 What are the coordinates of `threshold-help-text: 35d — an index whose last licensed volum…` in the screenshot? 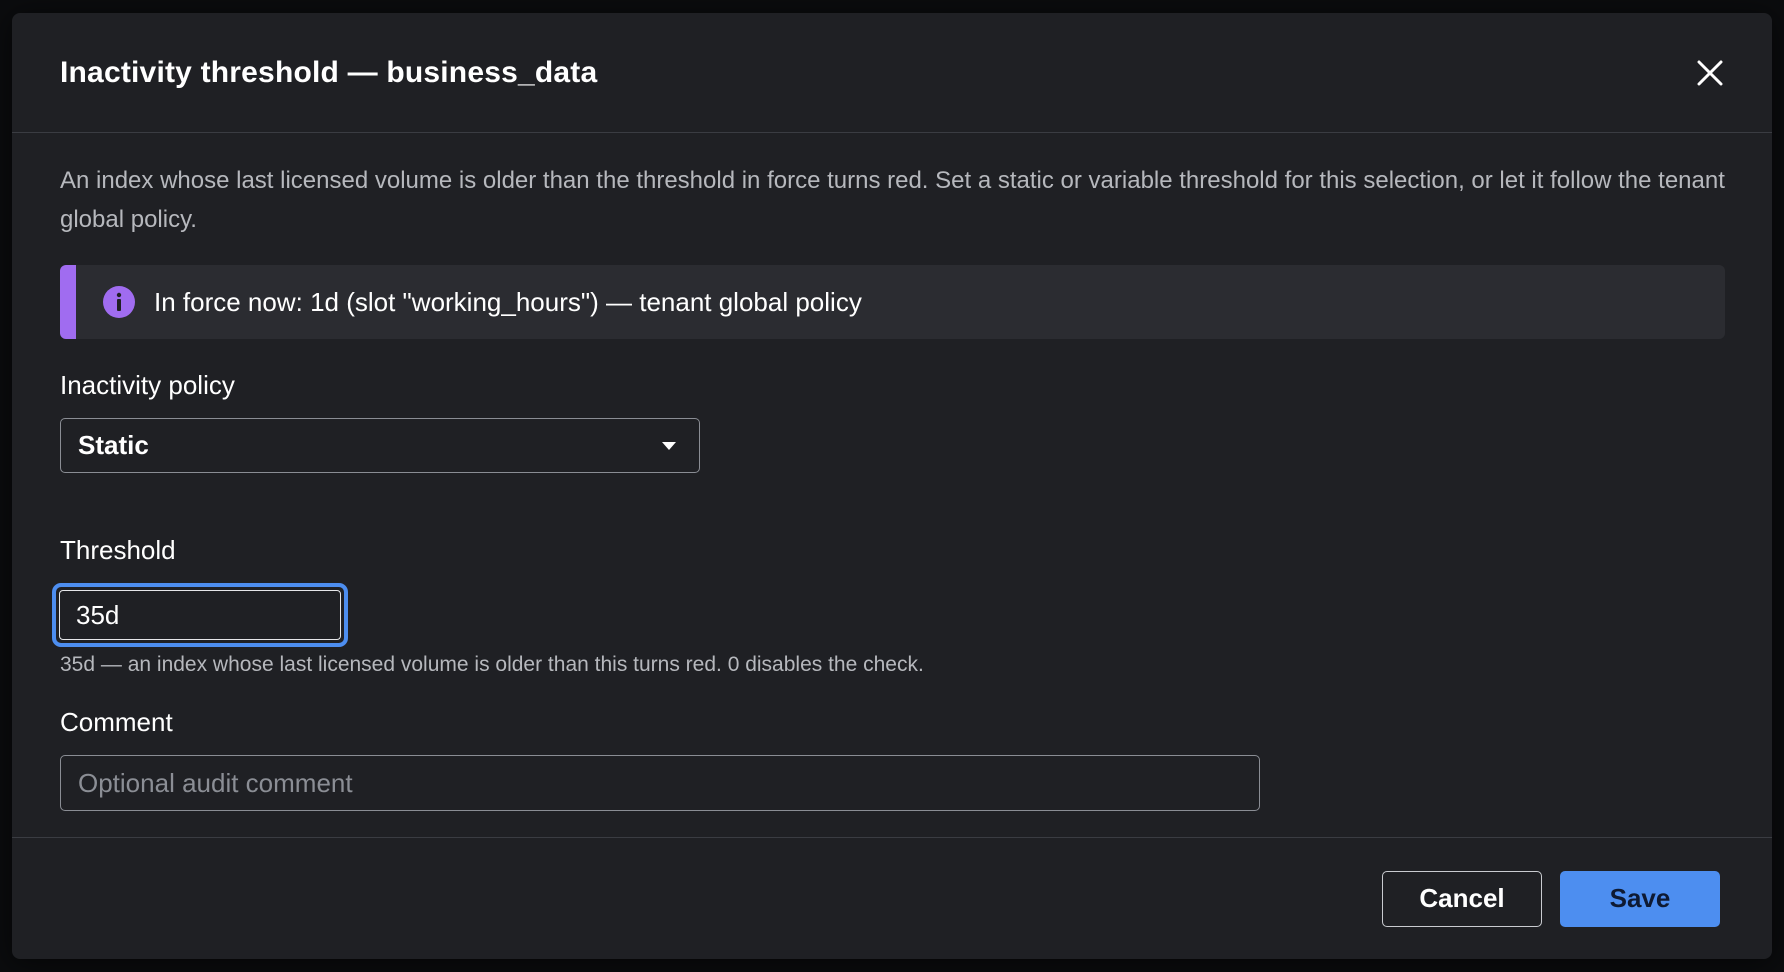 It's located at (492, 664).